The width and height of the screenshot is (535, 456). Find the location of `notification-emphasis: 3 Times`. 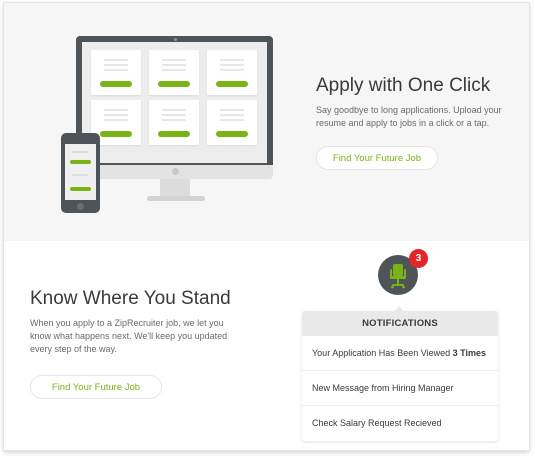

notification-emphasis: 3 Times is located at coordinates (469, 353).